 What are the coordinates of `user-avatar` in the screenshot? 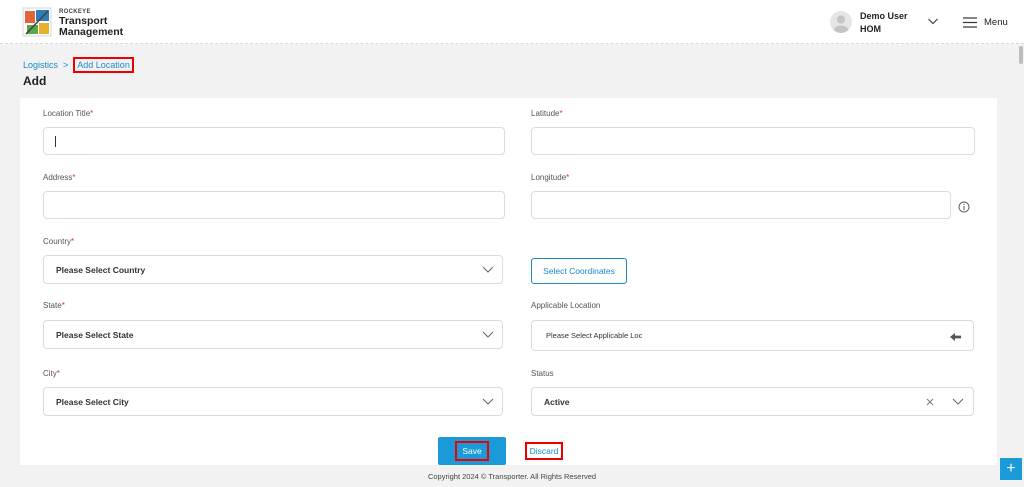 It's located at (841, 22).